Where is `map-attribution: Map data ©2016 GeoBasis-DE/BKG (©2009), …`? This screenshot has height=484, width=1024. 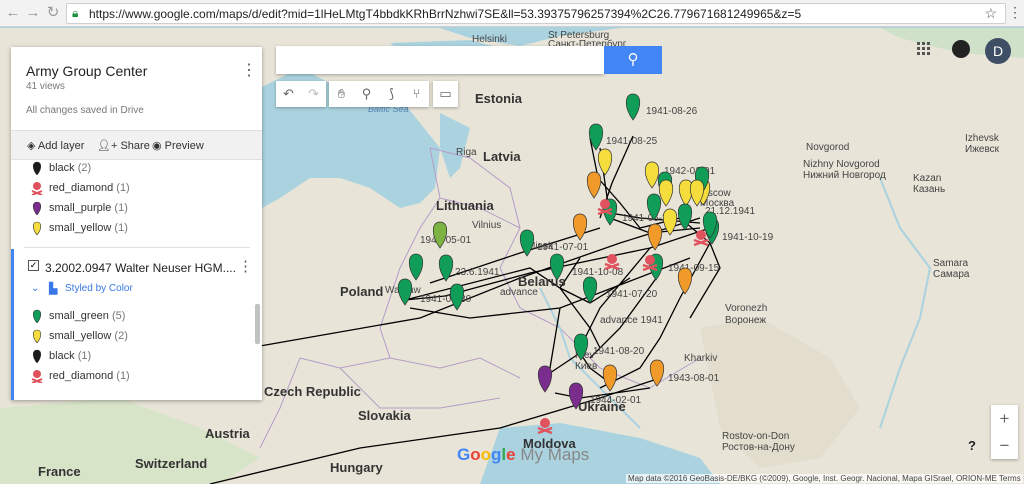
map-attribution: Map data ©2016 GeoBasis-DE/BKG (©2009), … is located at coordinates (824, 478).